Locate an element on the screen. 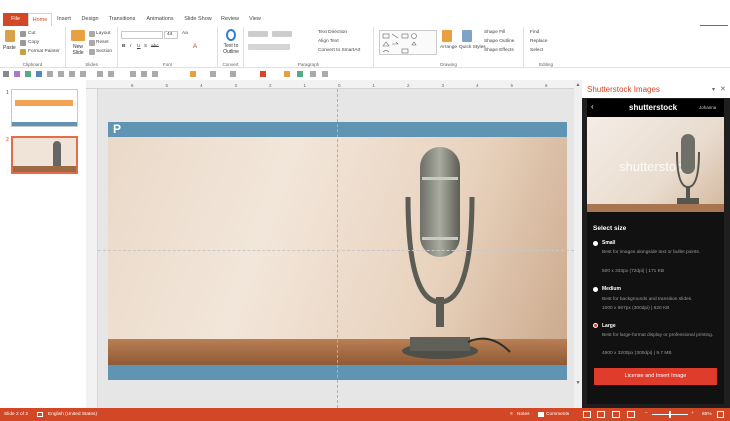  notes-button: Notes is located at coordinates (523, 414).